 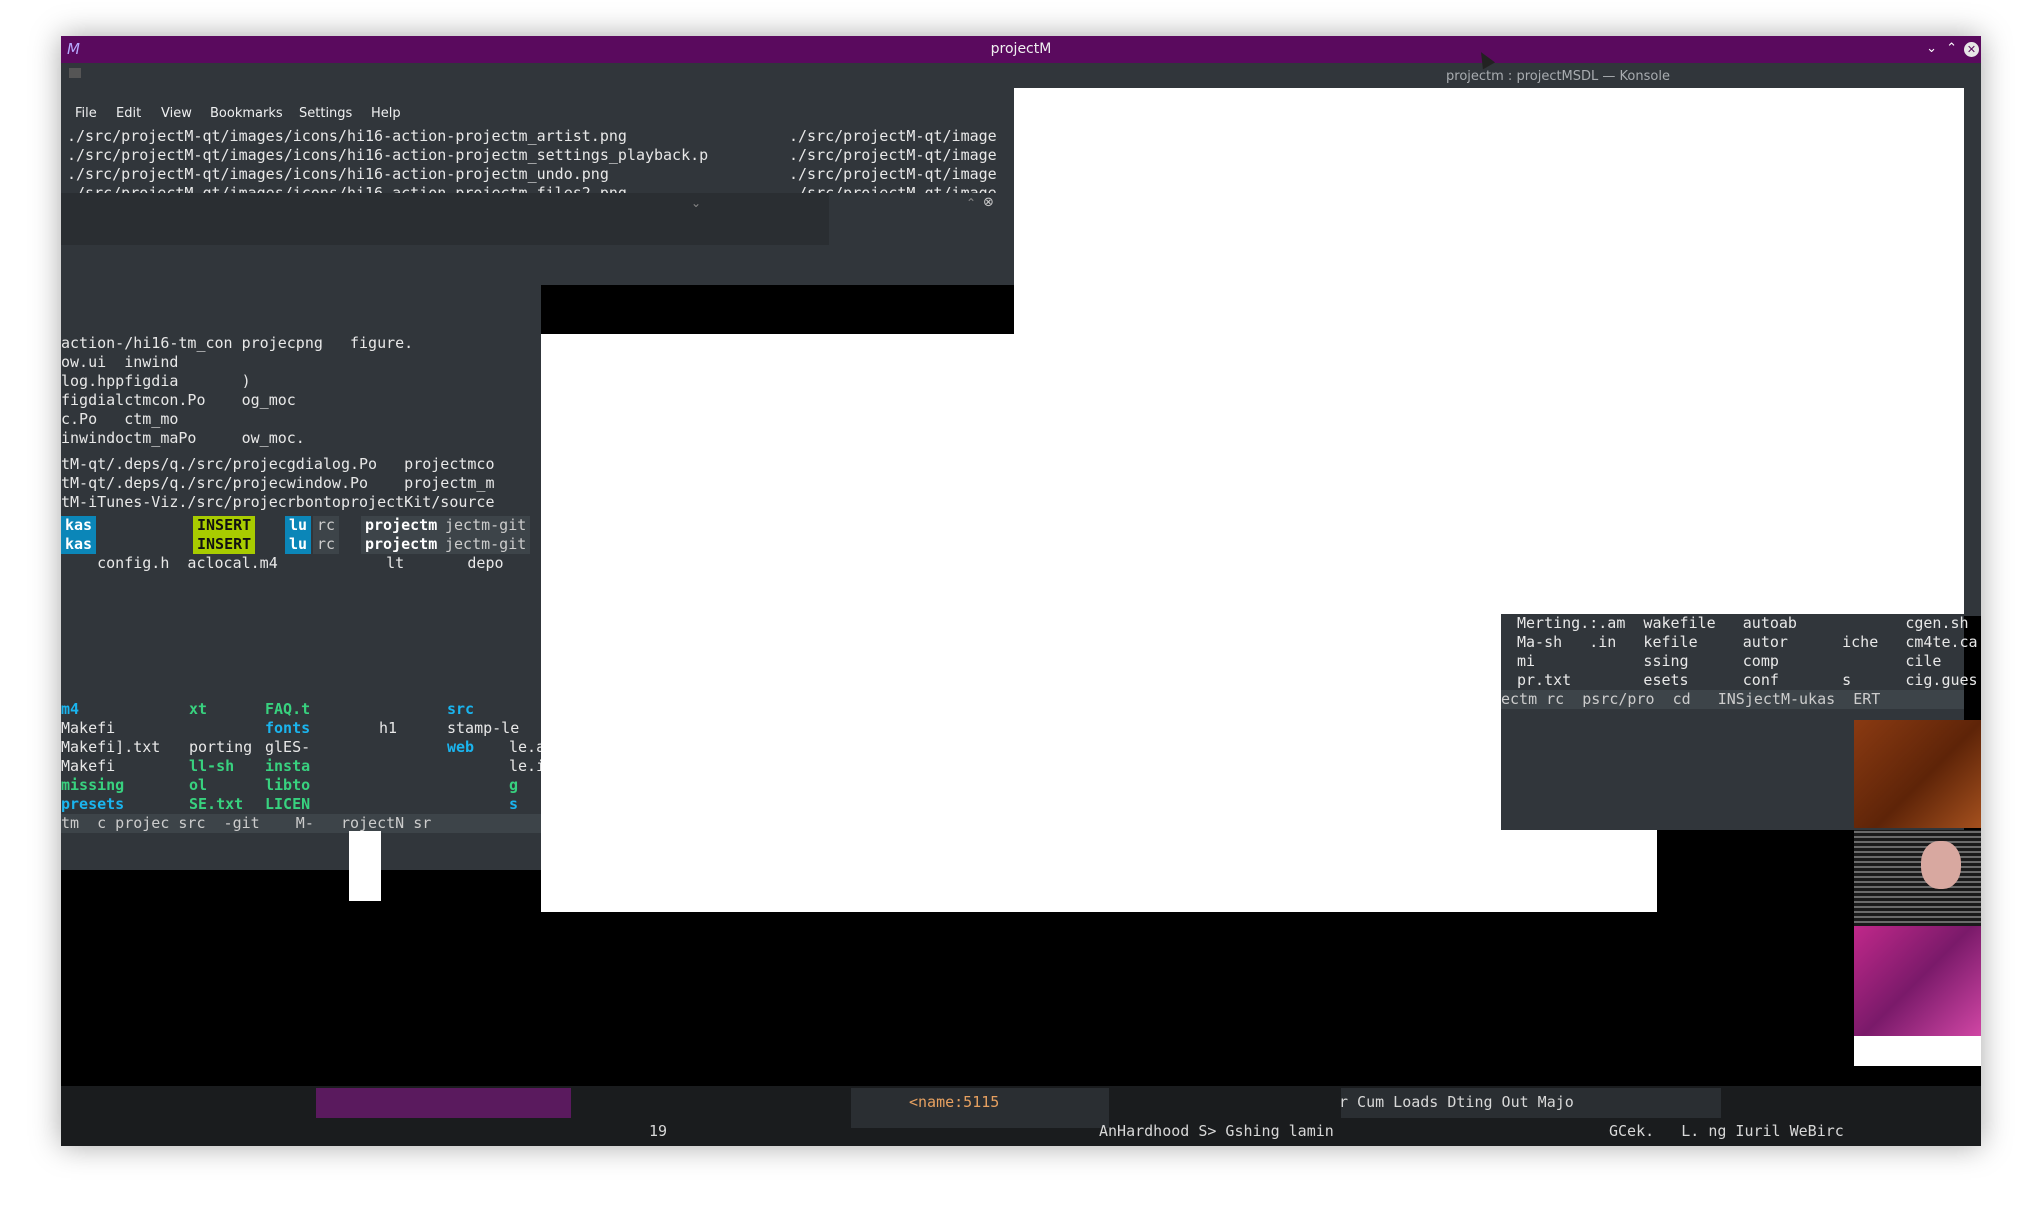 I want to click on menu-edit: Edit, so click(x=128, y=113).